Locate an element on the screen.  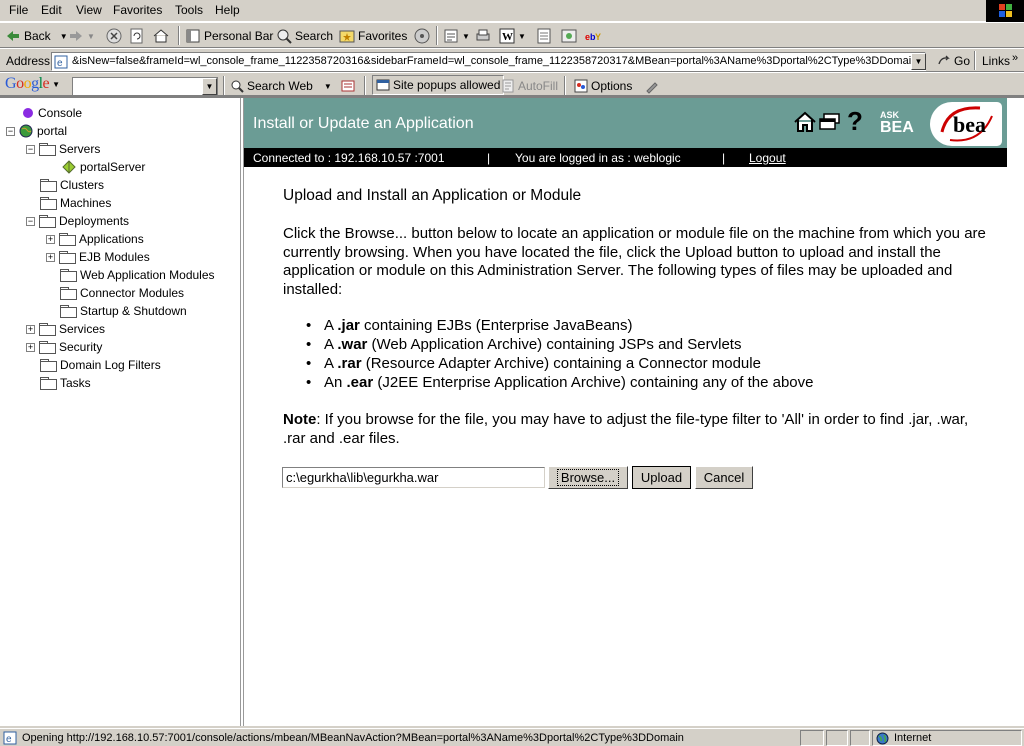
go-button: Go is located at coordinates (953, 61).